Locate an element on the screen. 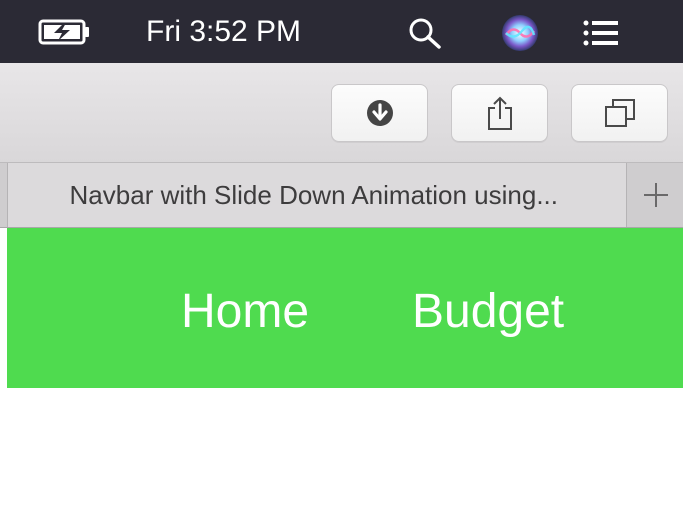 Image resolution: width=683 pixels, height=510 pixels. battery-charging-icon is located at coordinates (66, 34).